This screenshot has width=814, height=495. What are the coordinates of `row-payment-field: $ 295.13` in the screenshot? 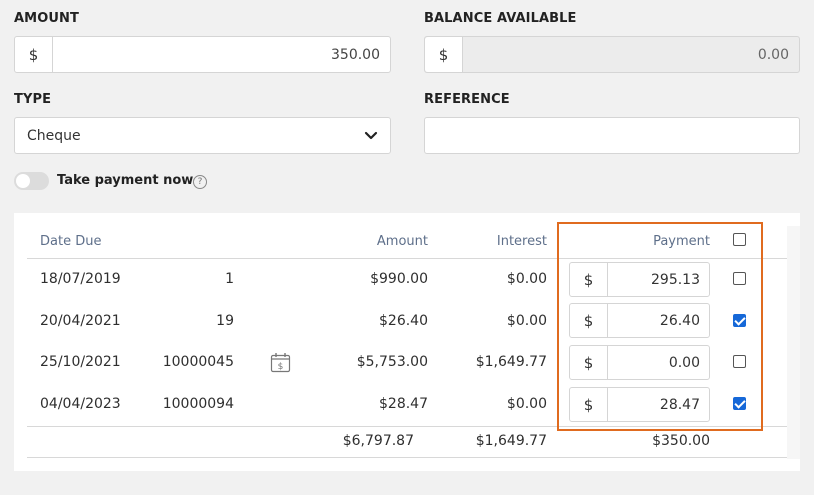 It's located at (639, 279).